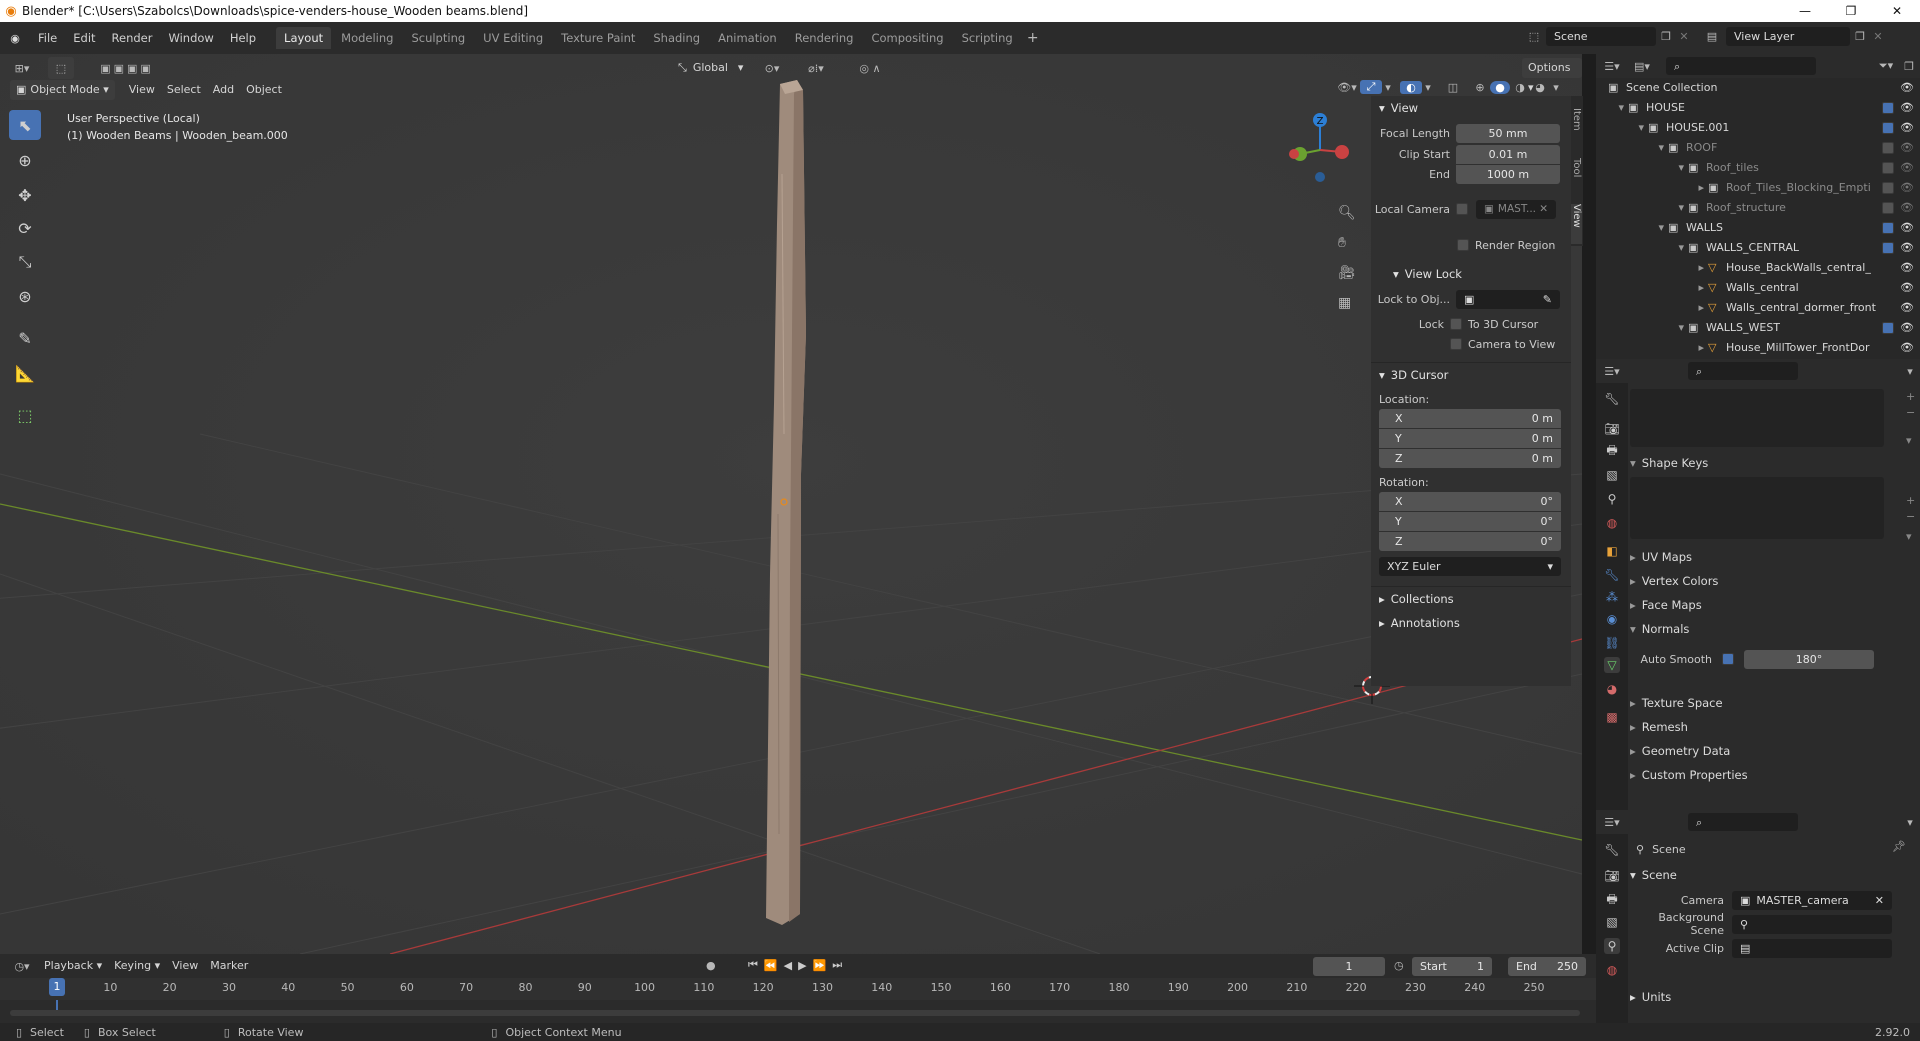  I want to click on output-tab-icon: 🖶︎, so click(1612, 900).